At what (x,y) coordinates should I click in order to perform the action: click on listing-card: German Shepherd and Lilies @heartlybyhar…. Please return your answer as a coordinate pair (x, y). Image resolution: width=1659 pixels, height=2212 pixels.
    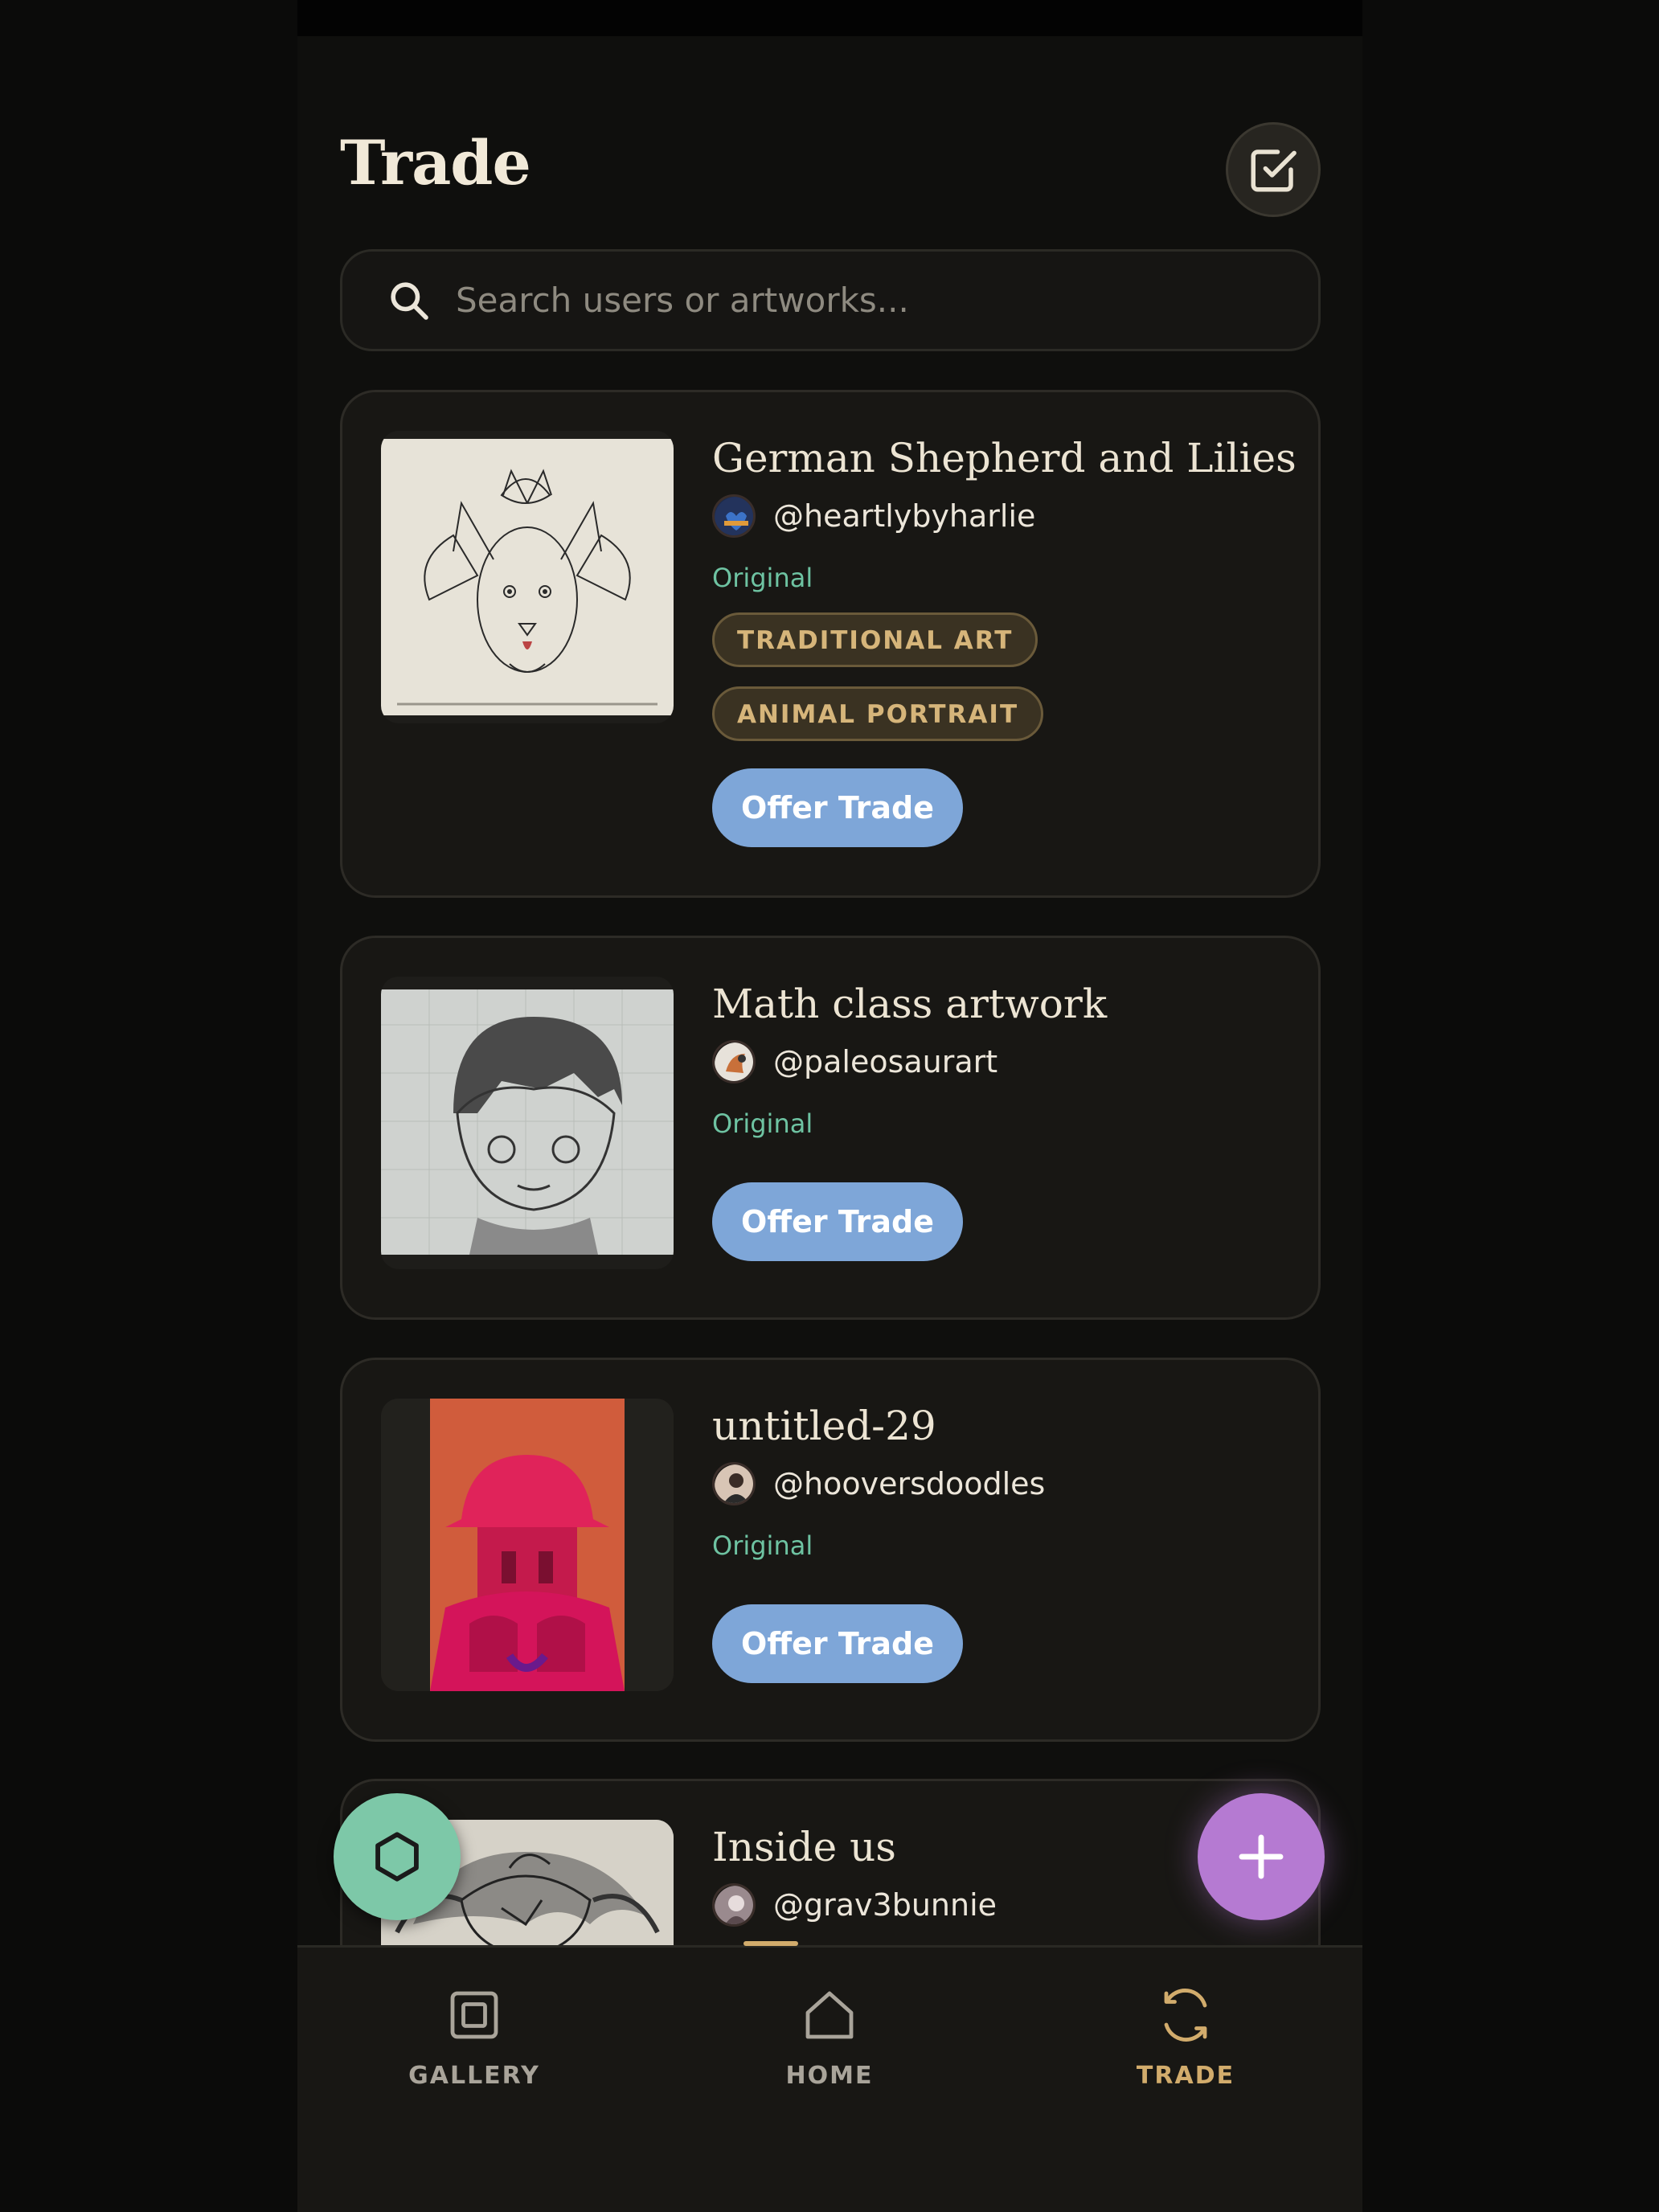
    Looking at the image, I should click on (830, 644).